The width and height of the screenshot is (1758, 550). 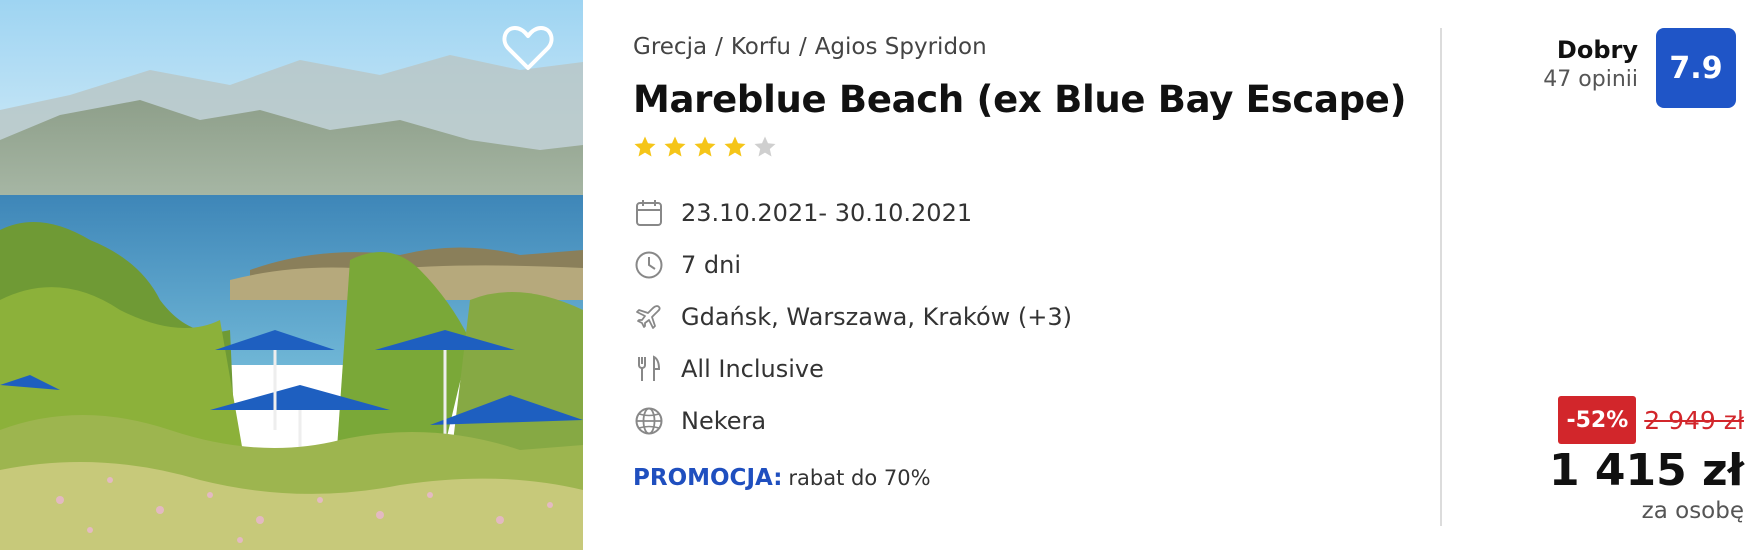 What do you see at coordinates (1597, 420) in the screenshot?
I see `discount-badge: -52%` at bounding box center [1597, 420].